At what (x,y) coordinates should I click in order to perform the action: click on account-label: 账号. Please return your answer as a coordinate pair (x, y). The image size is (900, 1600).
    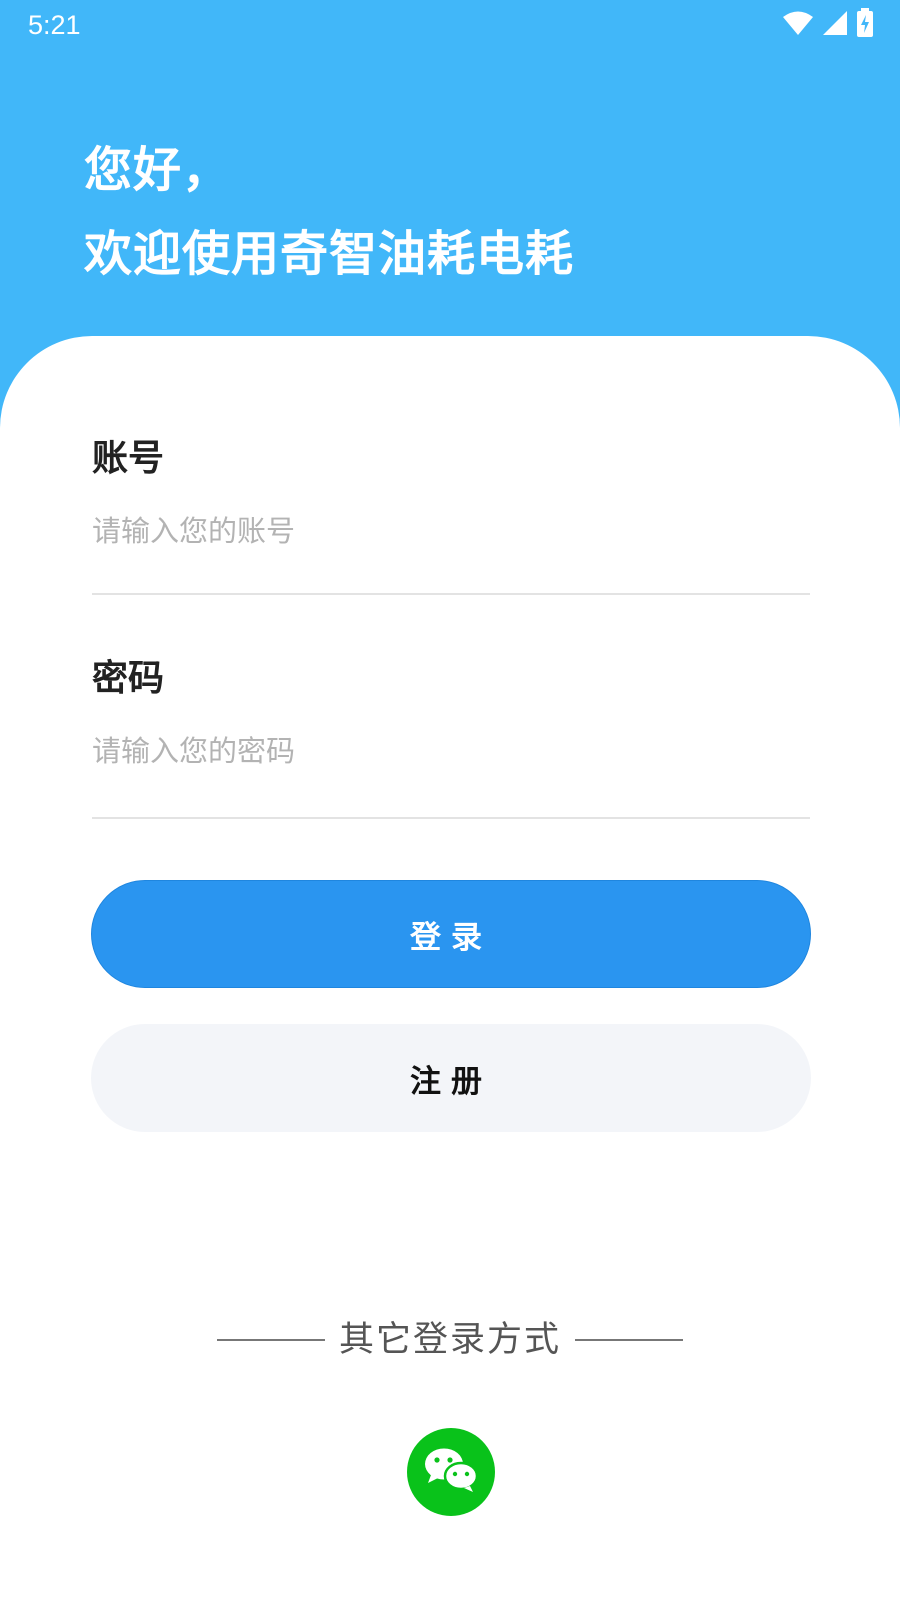
    Looking at the image, I should click on (128, 458).